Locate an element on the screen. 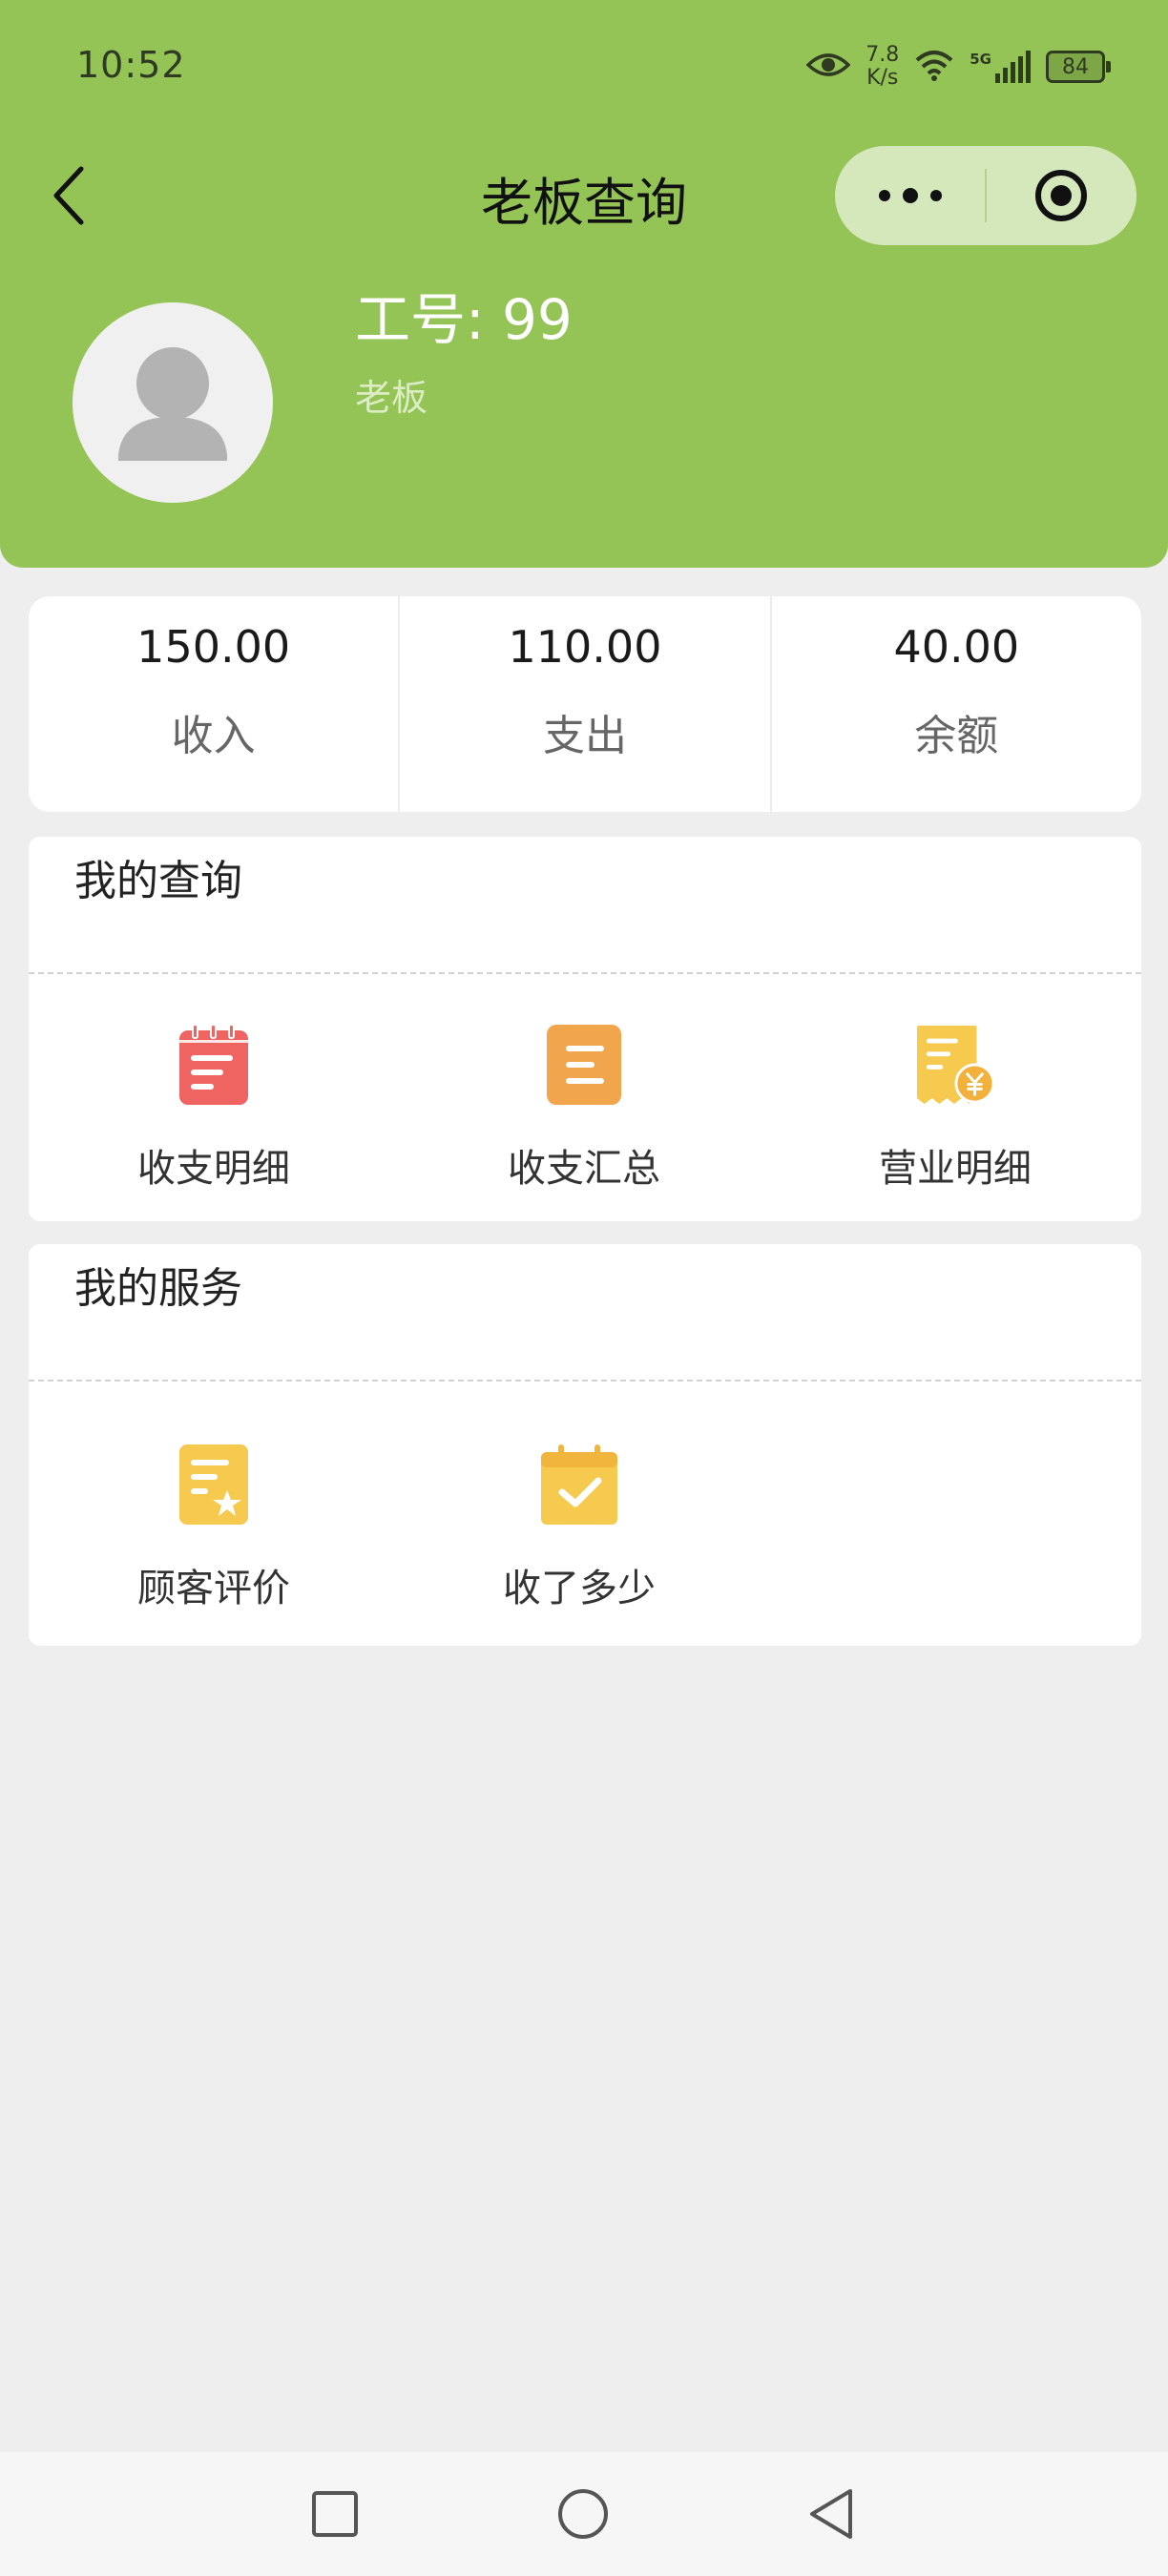  income-expense-summary-item: 收支汇总 is located at coordinates (584, 1107).